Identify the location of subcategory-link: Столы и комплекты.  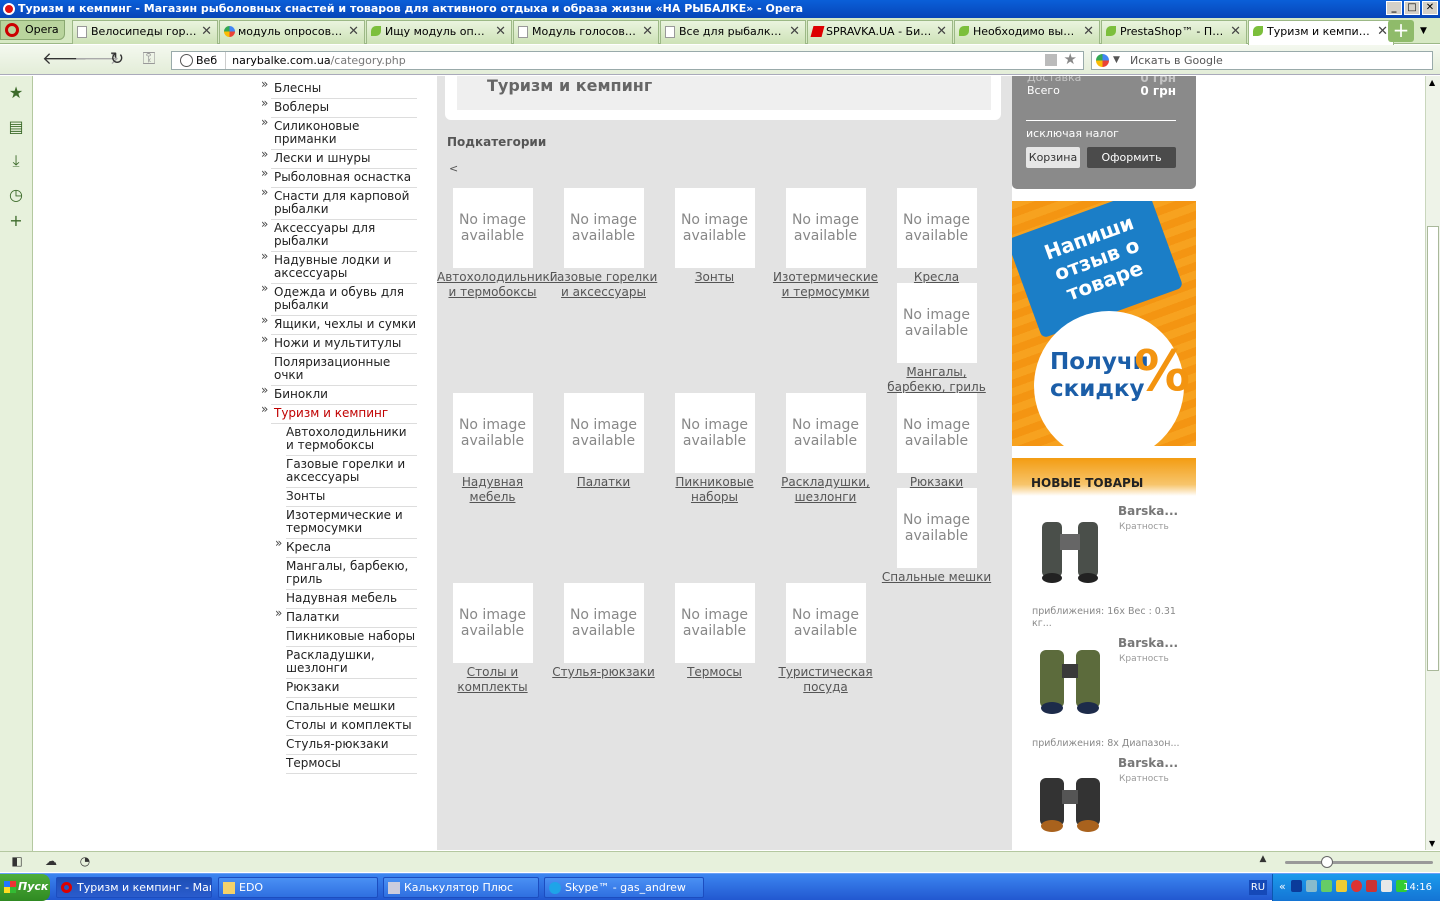
(492, 680).